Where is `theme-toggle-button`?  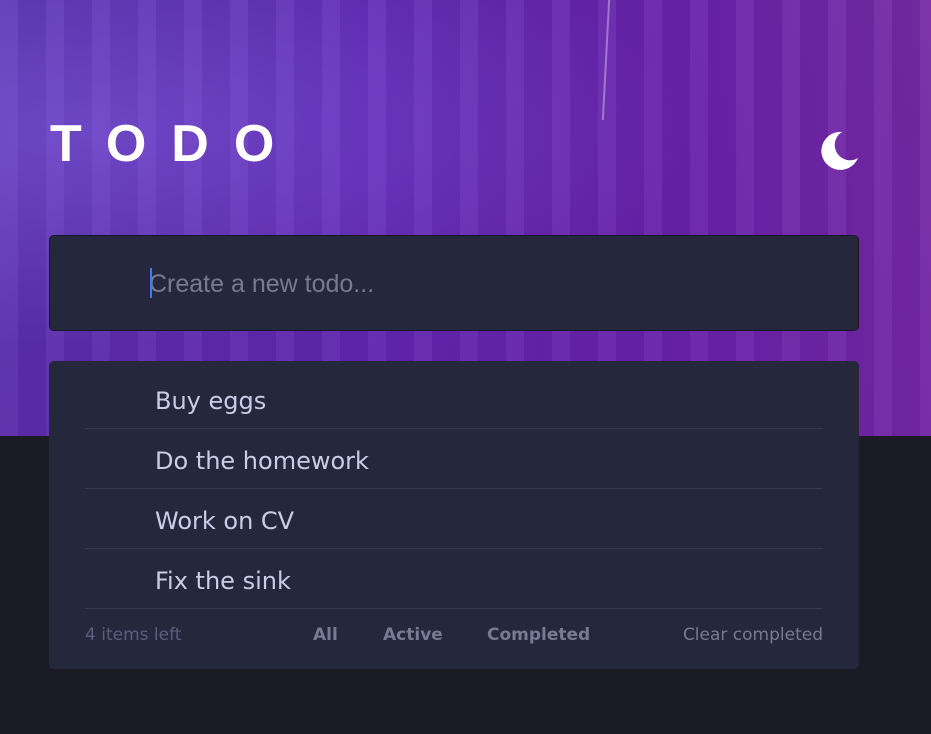
theme-toggle-button is located at coordinates (839, 150).